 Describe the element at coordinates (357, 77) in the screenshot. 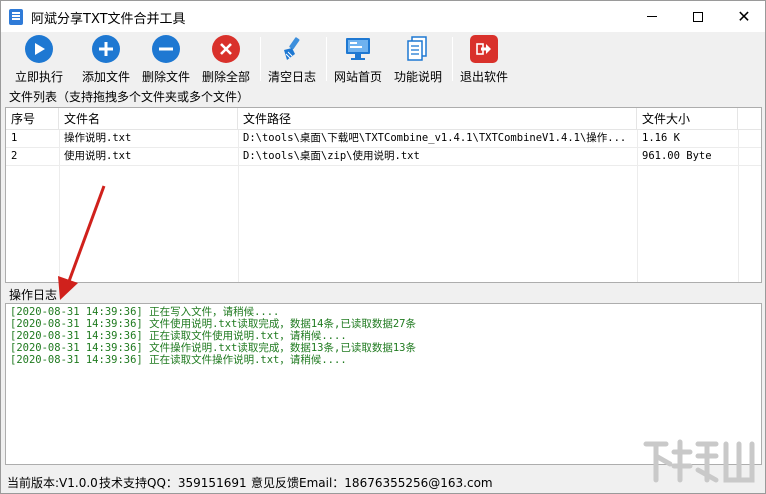

I see `website-home-label: 网站首页` at that location.